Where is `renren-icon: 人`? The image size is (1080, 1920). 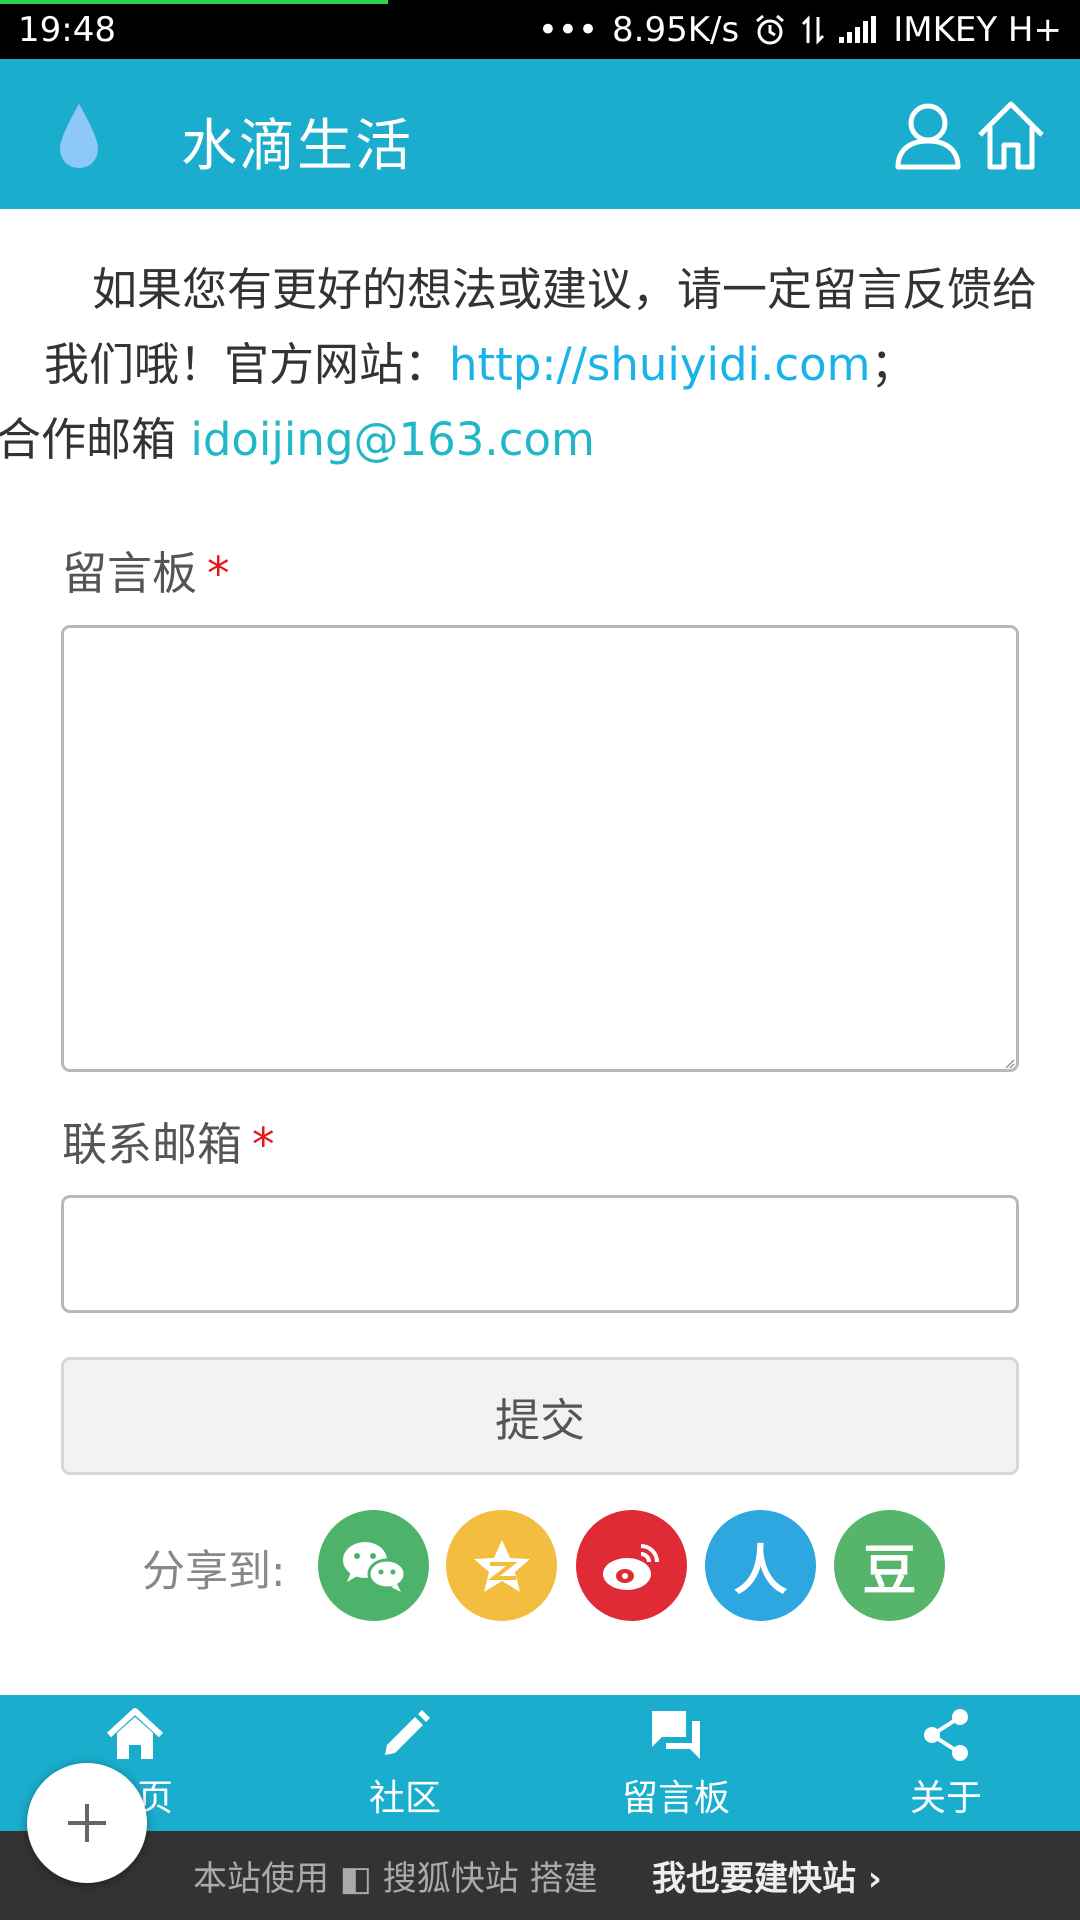 renren-icon: 人 is located at coordinates (760, 1570).